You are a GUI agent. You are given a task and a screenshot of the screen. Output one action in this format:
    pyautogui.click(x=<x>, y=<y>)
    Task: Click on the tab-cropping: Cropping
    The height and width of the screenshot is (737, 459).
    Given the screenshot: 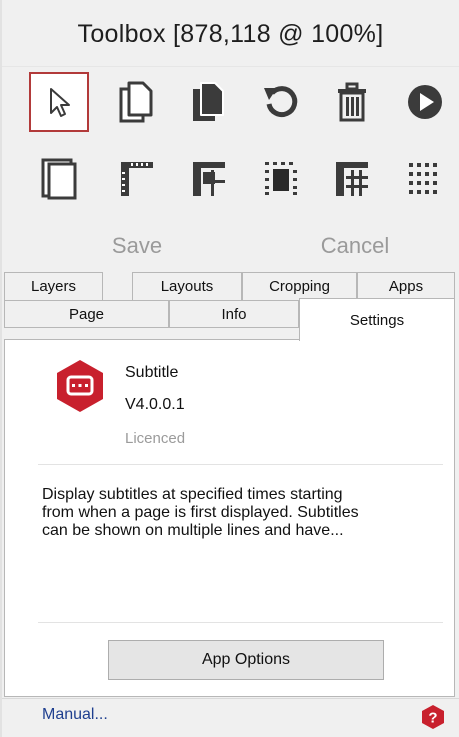 What is the action you would take?
    pyautogui.click(x=299, y=286)
    